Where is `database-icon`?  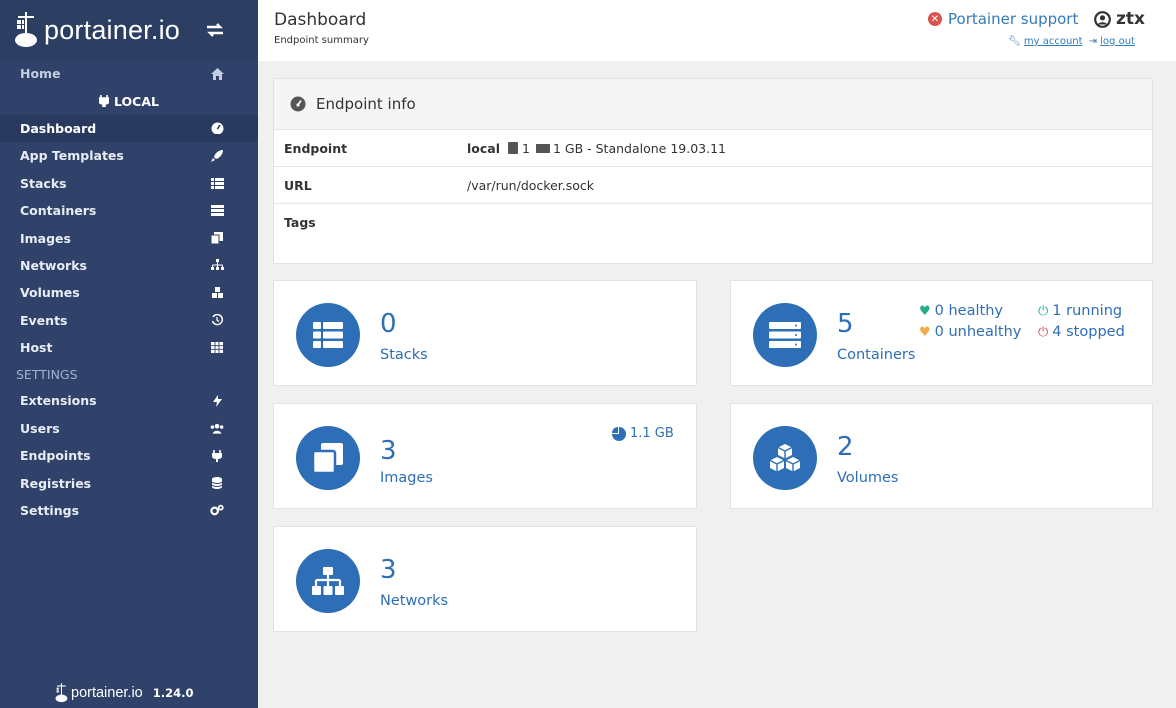 database-icon is located at coordinates (217, 482).